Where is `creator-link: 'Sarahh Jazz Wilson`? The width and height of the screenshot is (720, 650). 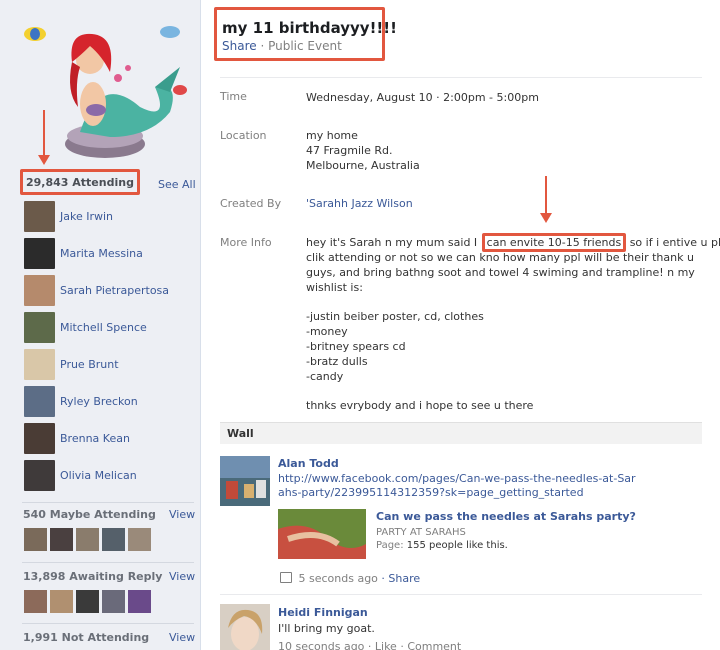 creator-link: 'Sarahh Jazz Wilson is located at coordinates (359, 203).